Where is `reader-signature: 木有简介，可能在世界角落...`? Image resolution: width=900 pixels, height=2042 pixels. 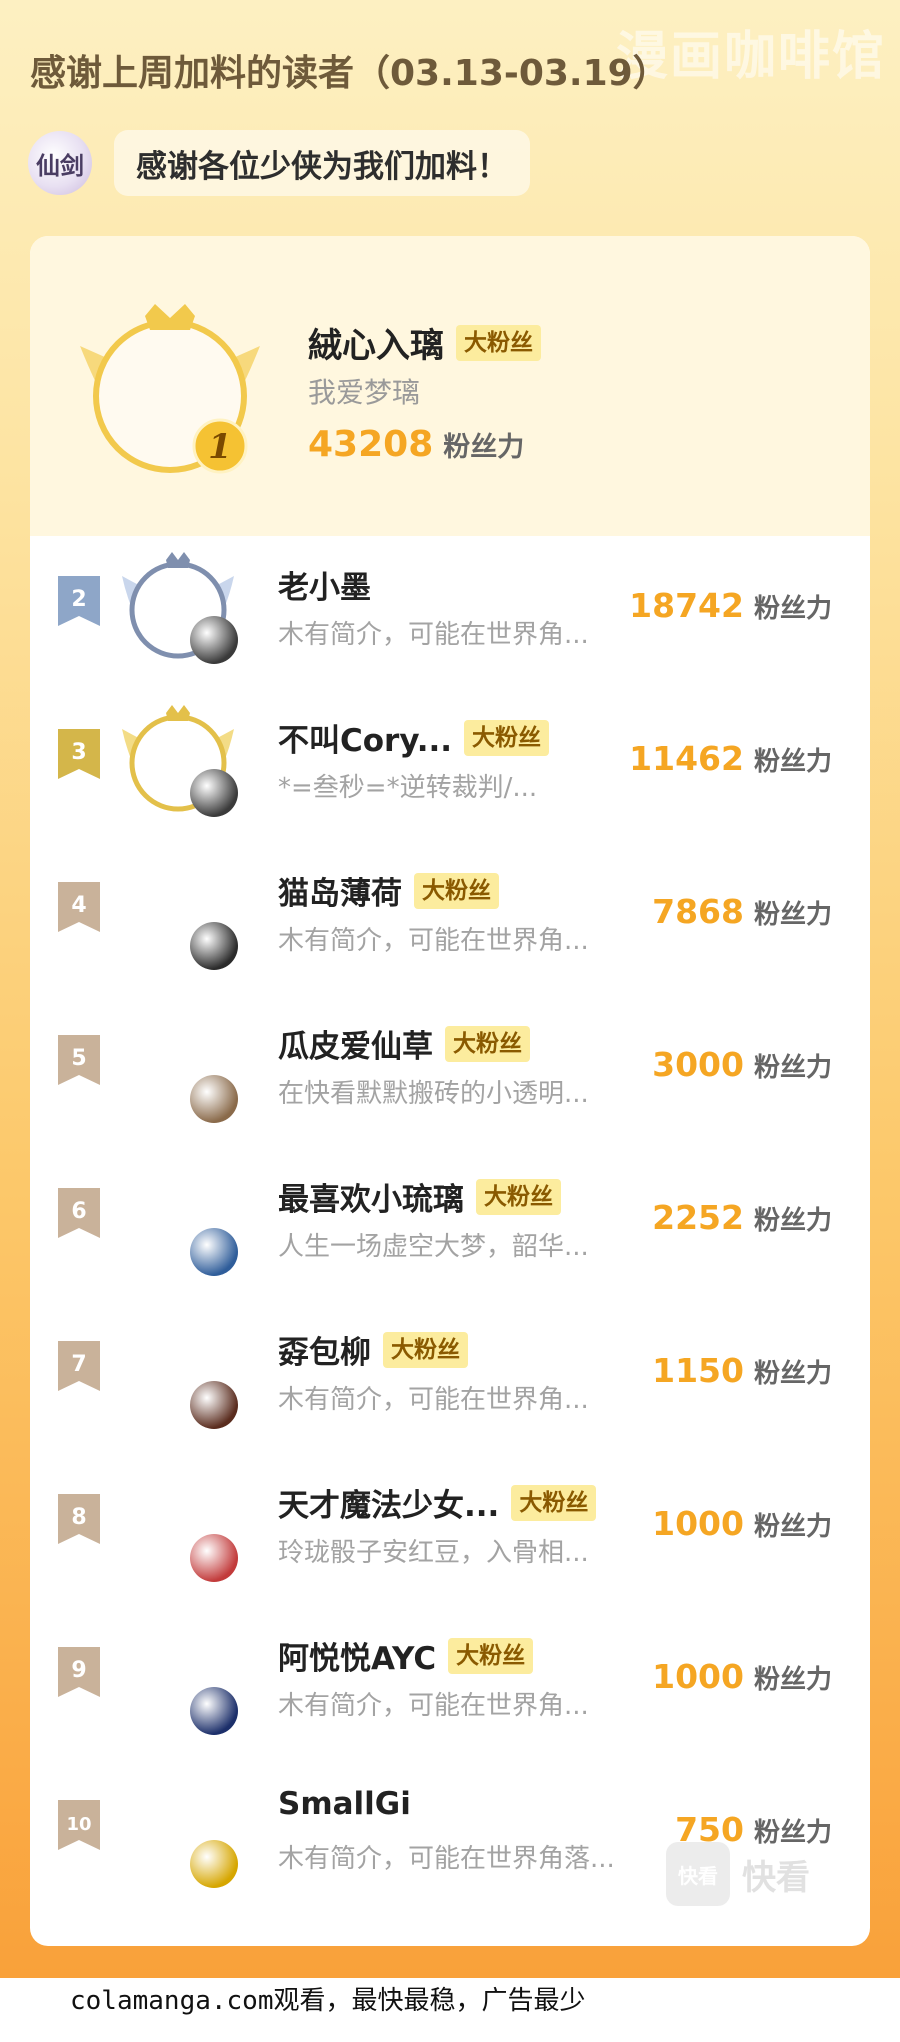
reader-signature: 木有简介，可能在世界角落... is located at coordinates (446, 1859).